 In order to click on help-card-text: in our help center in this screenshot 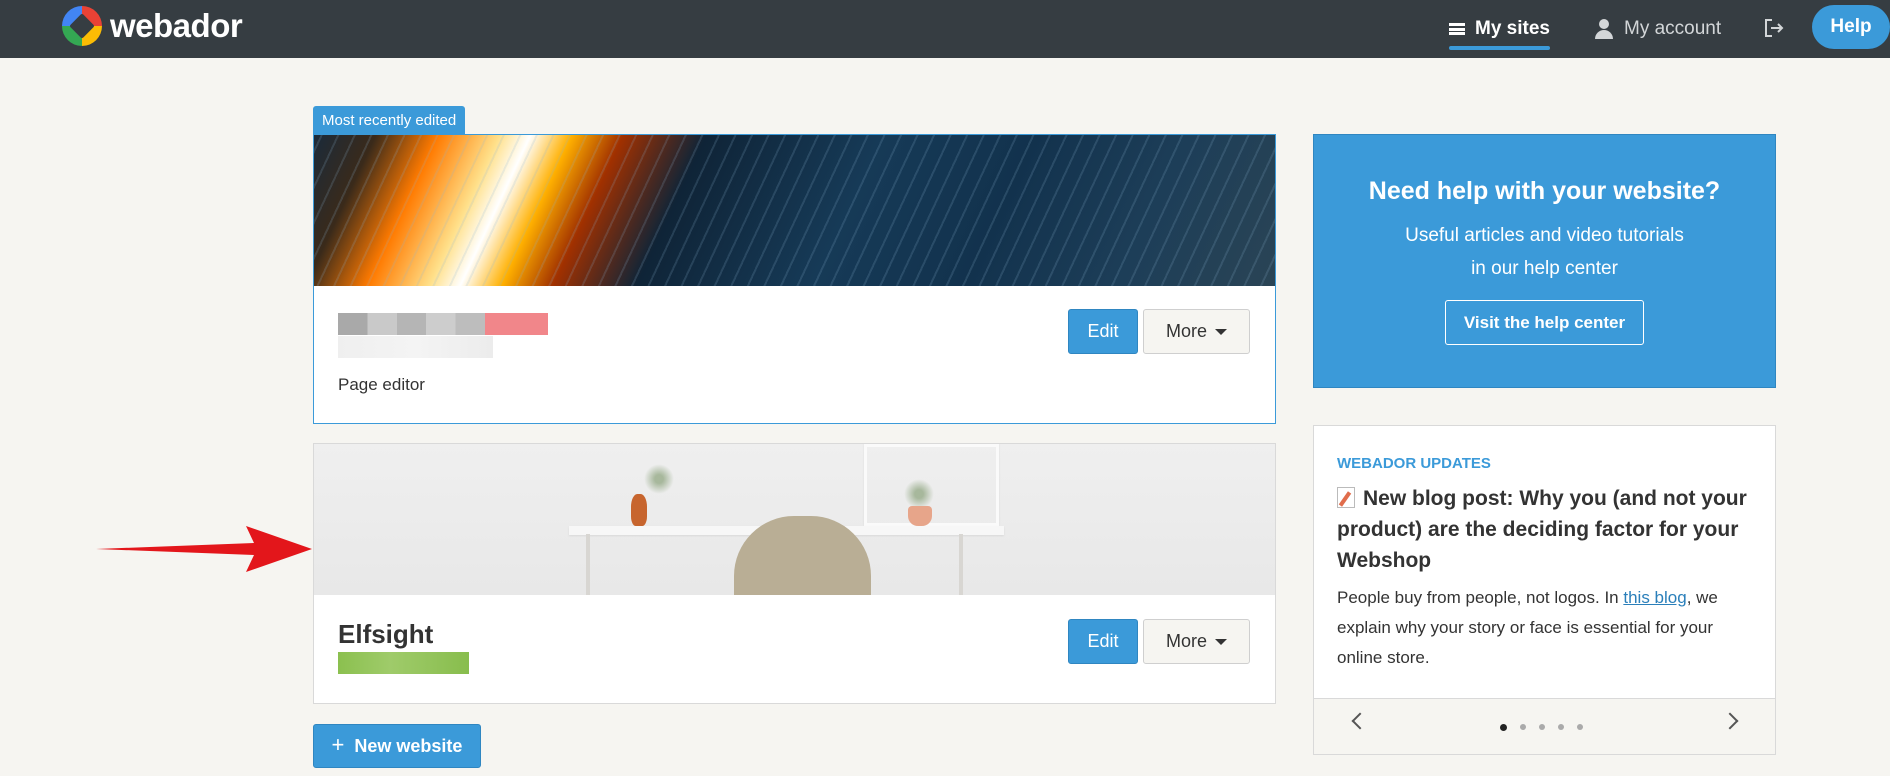, I will do `click(1544, 268)`.